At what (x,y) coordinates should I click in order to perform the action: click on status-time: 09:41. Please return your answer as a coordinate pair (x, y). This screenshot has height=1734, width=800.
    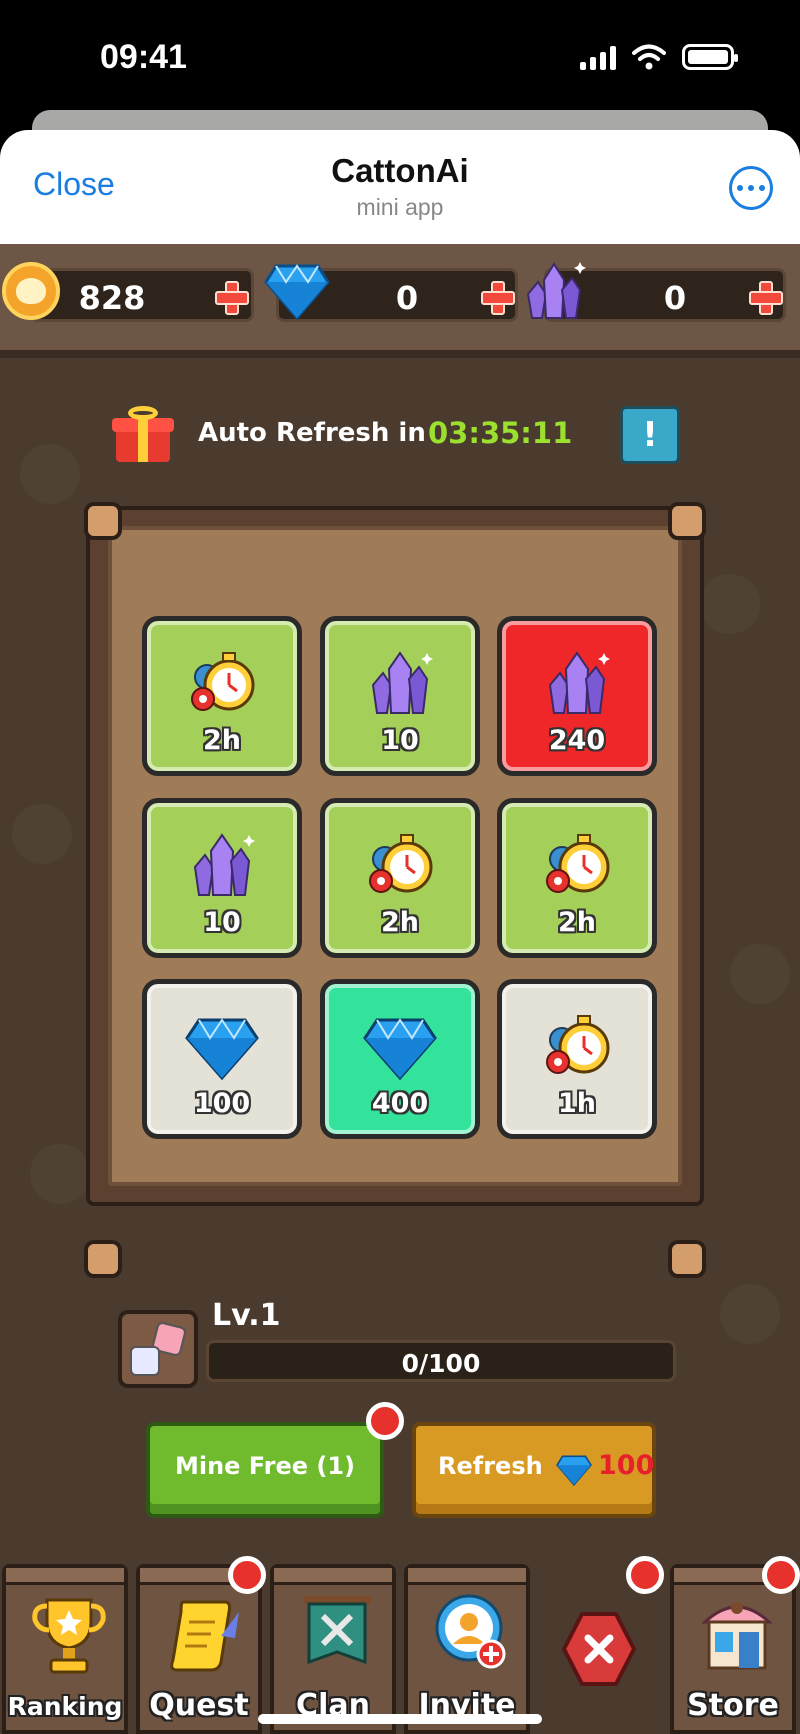
    Looking at the image, I should click on (143, 57).